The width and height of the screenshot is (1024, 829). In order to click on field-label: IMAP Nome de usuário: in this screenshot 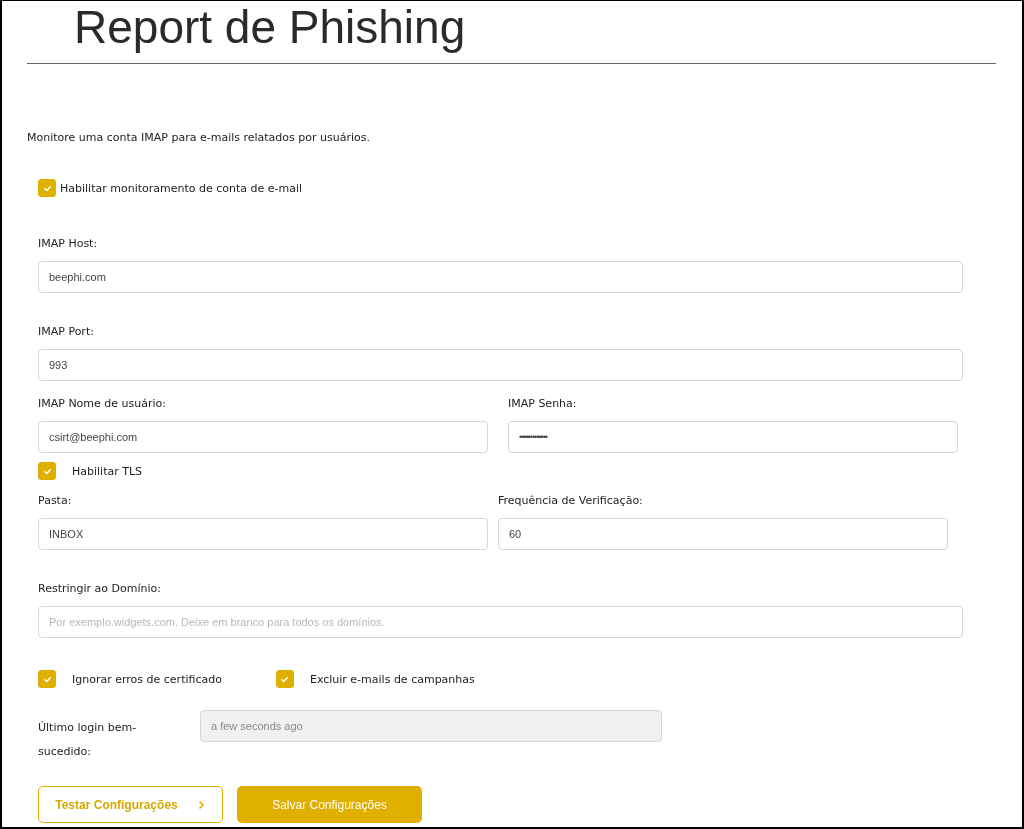, I will do `click(102, 404)`.